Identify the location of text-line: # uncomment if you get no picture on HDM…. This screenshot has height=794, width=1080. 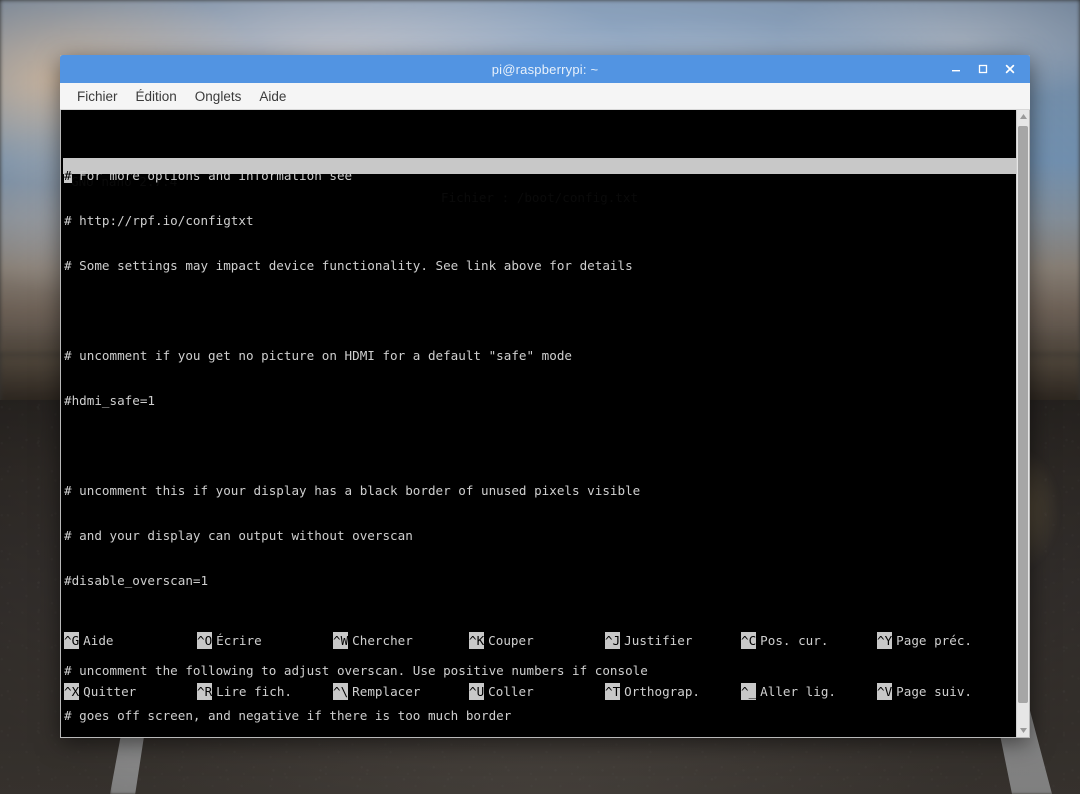
(318, 355).